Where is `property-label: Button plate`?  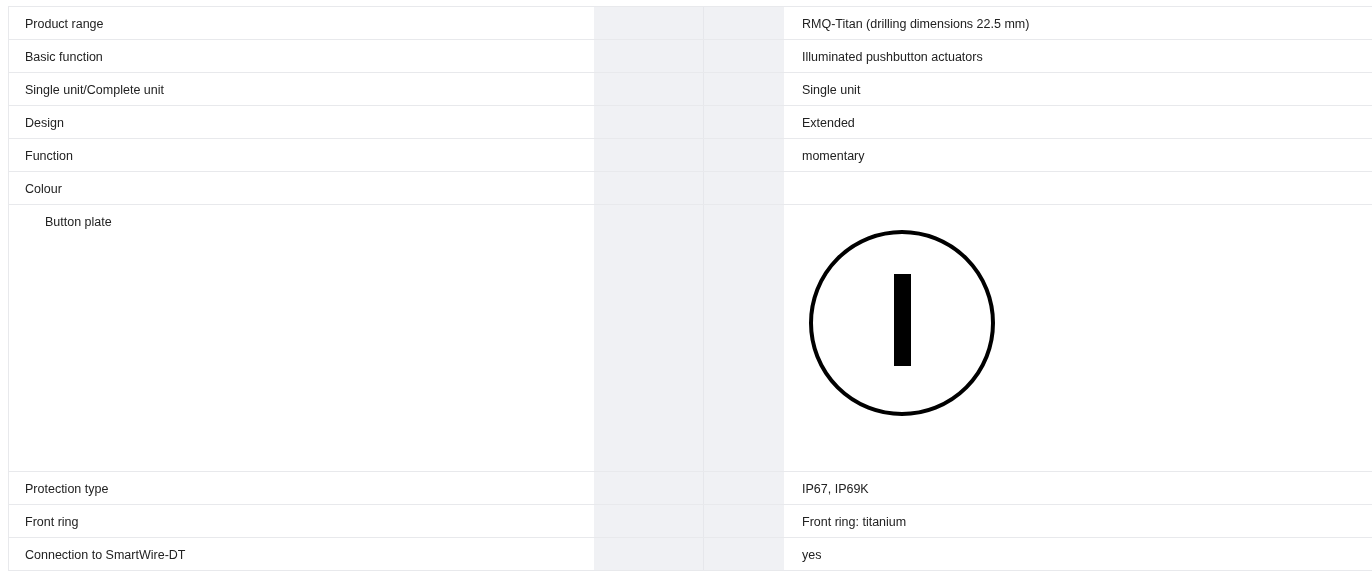
property-label: Button plate is located at coordinates (78, 222).